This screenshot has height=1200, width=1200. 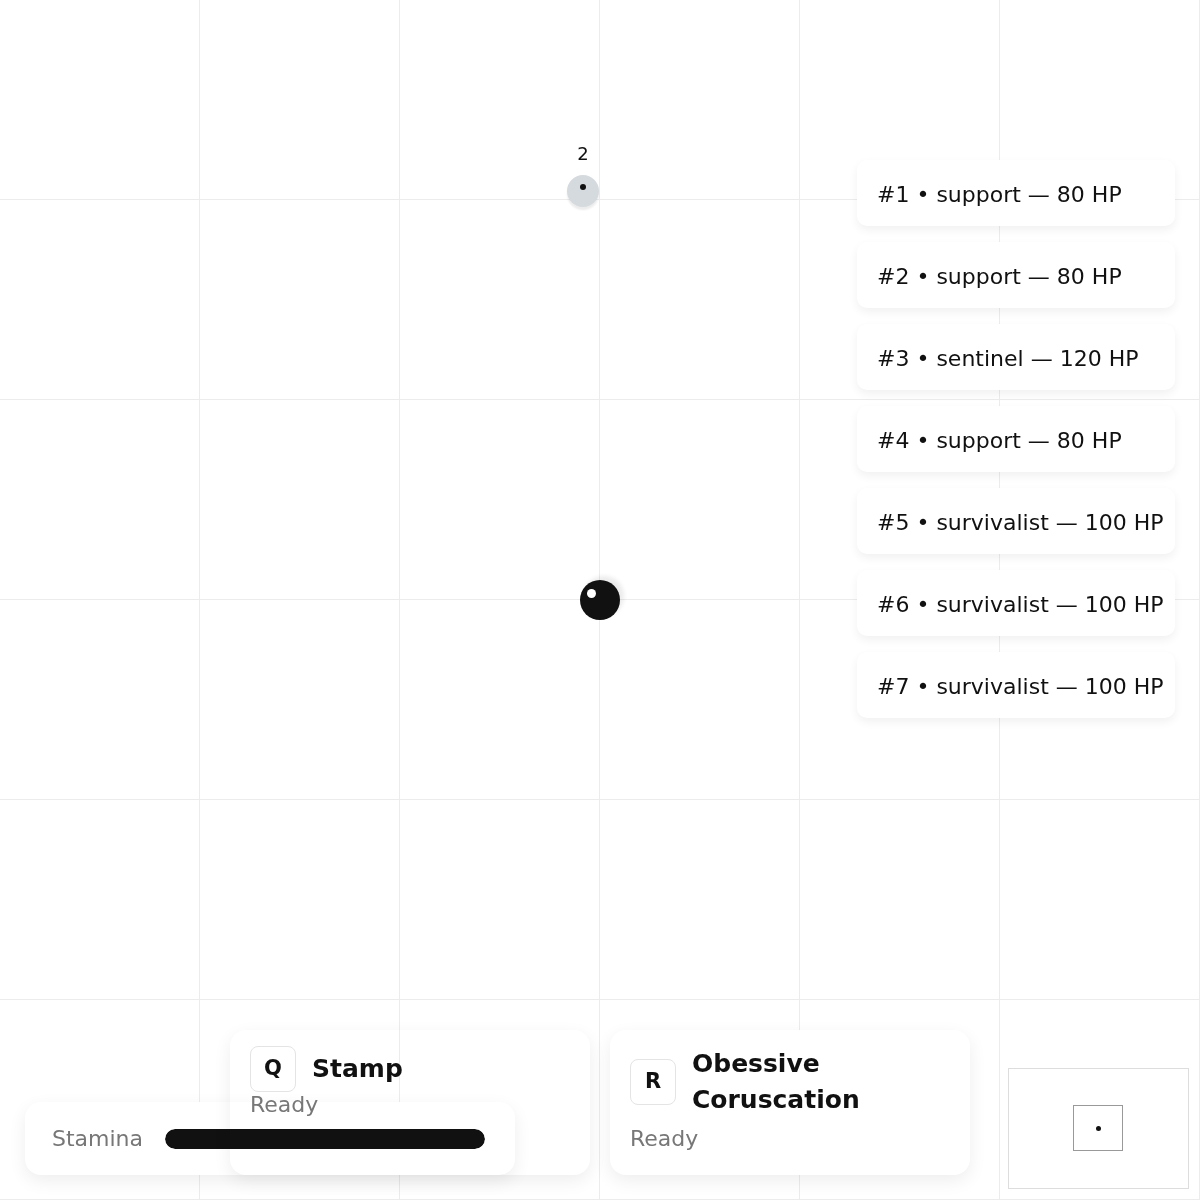 I want to click on roster-item: #6 • survivalist — 100 HP, so click(x=1016, y=603).